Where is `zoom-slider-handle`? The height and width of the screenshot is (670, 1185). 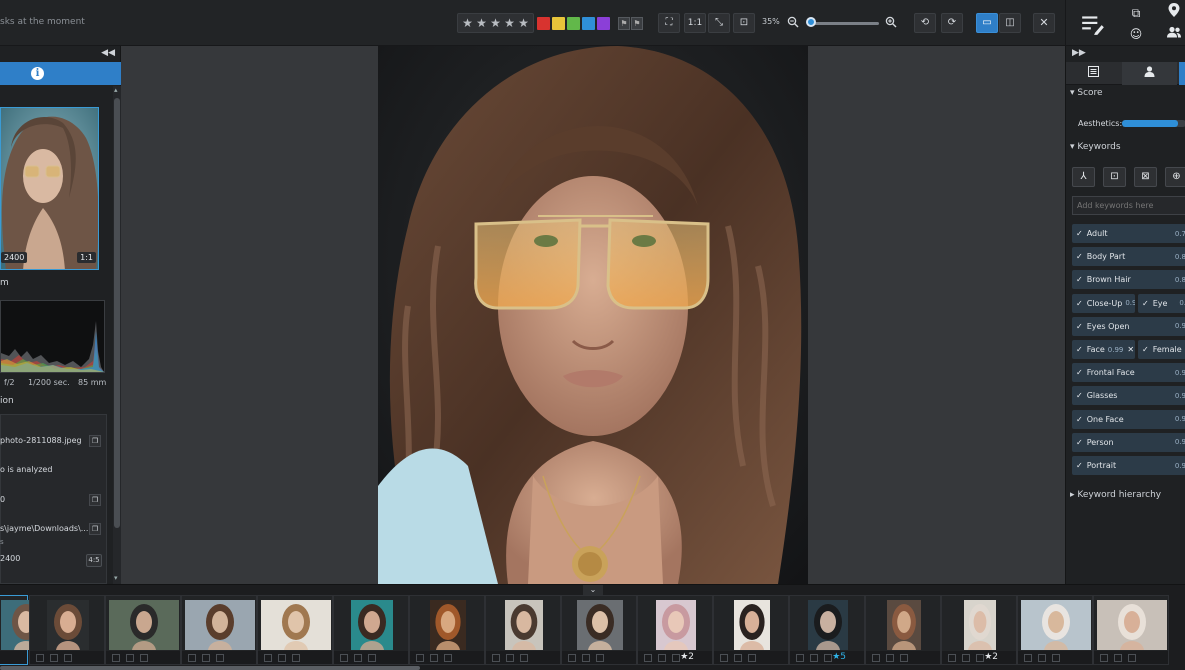
zoom-slider-handle is located at coordinates (811, 22).